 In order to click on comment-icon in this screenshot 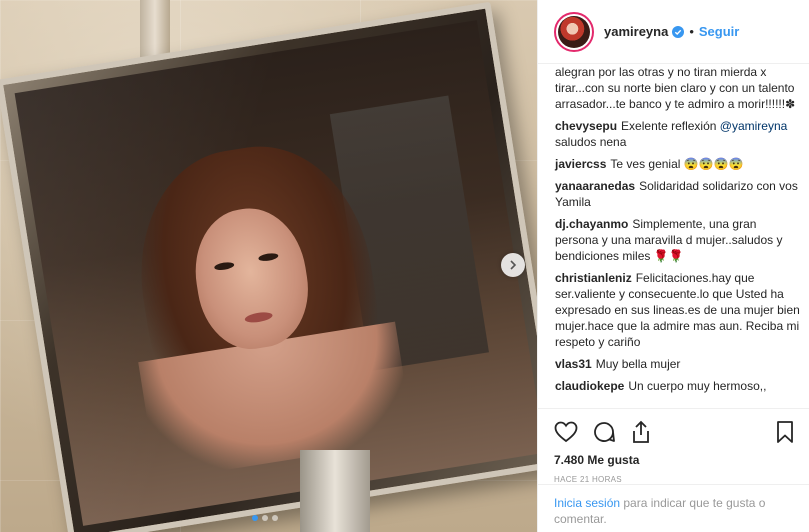, I will do `click(604, 432)`.